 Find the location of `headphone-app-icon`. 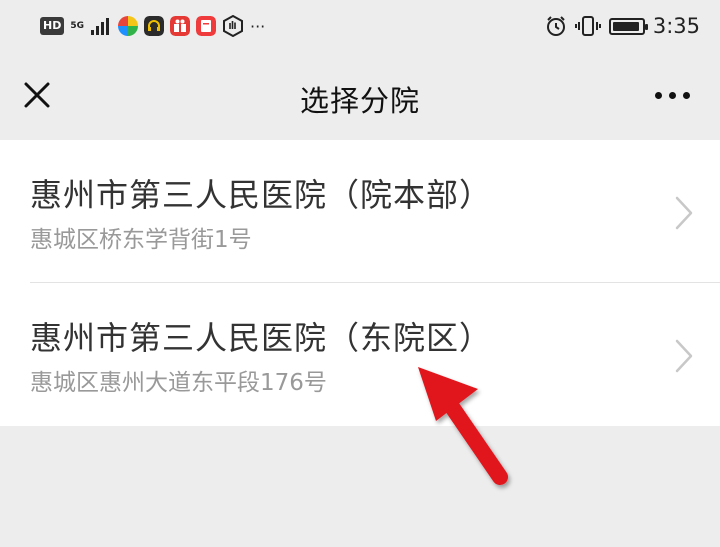

headphone-app-icon is located at coordinates (154, 26).